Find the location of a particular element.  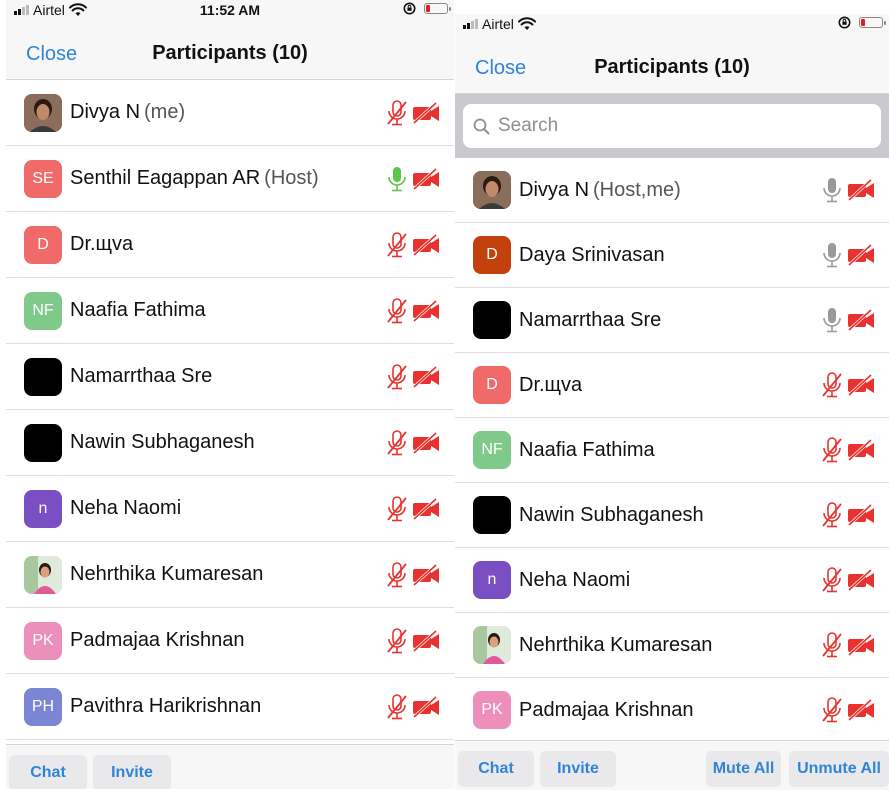

participant-name-line: Divya N (me) is located at coordinates (127, 112).